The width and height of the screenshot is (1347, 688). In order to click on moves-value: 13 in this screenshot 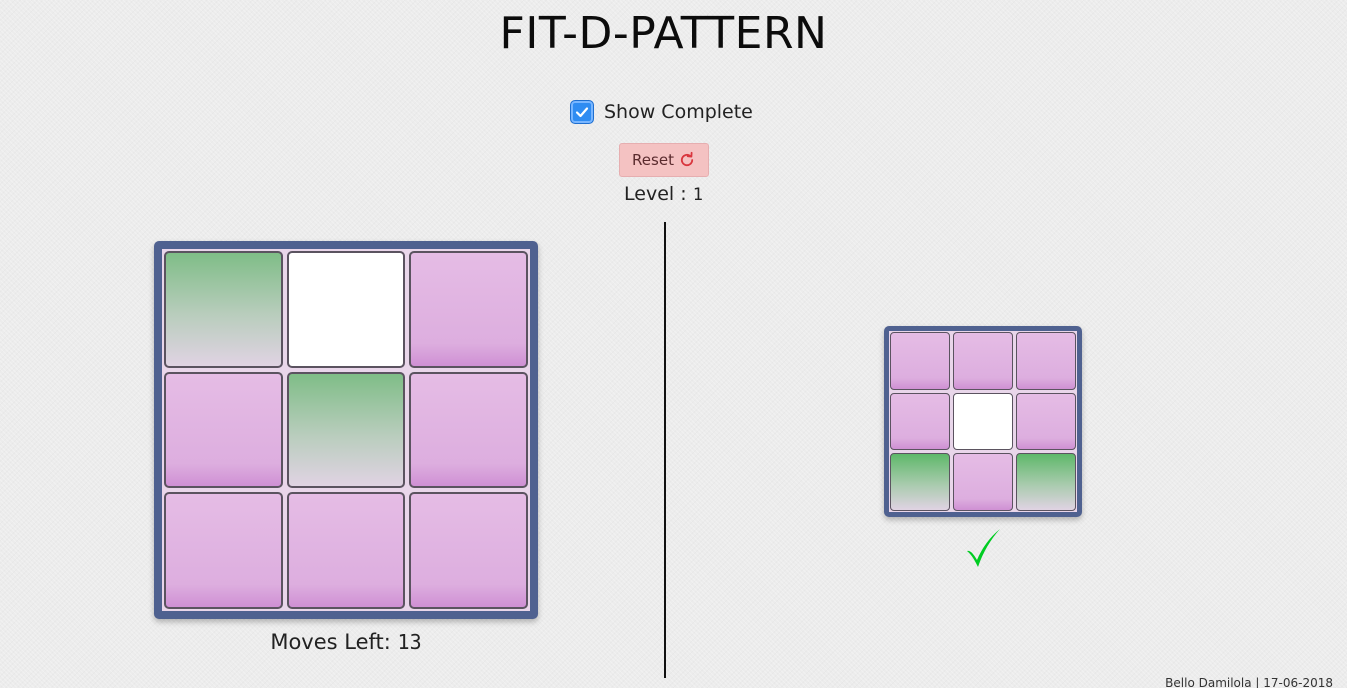, I will do `click(409, 642)`.